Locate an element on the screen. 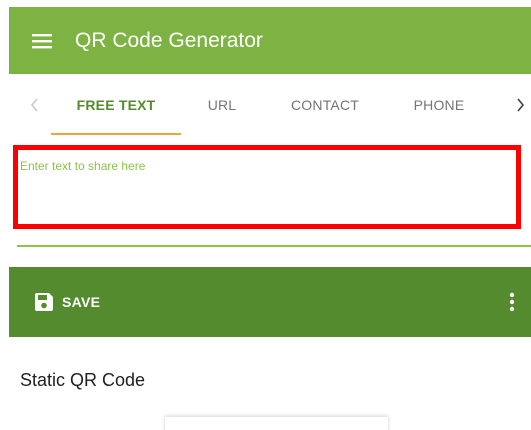 Image resolution: width=531 pixels, height=430 pixels. chevron-left-icon is located at coordinates (34, 105).